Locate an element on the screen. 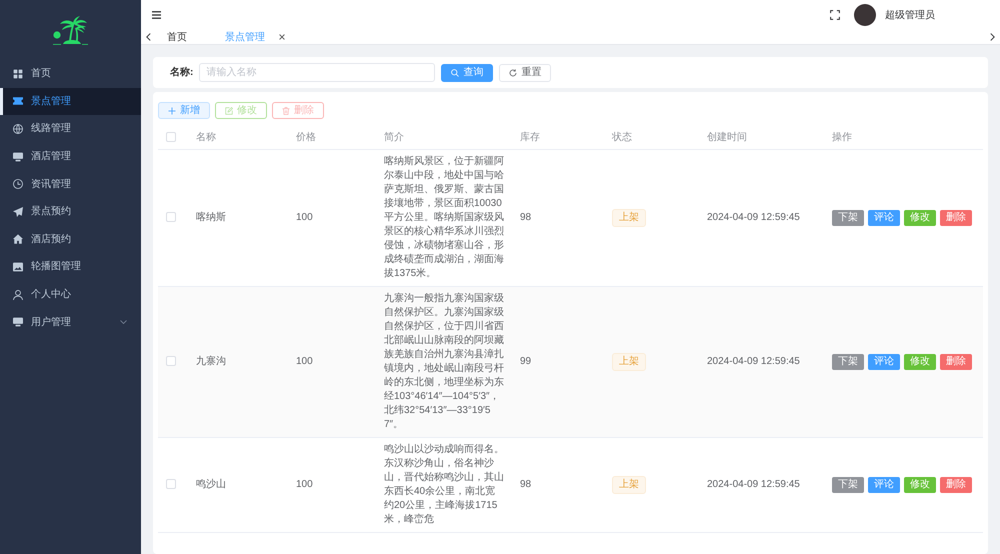 The width and height of the screenshot is (1000, 554). table-cell: 98 is located at coordinates (558, 485).